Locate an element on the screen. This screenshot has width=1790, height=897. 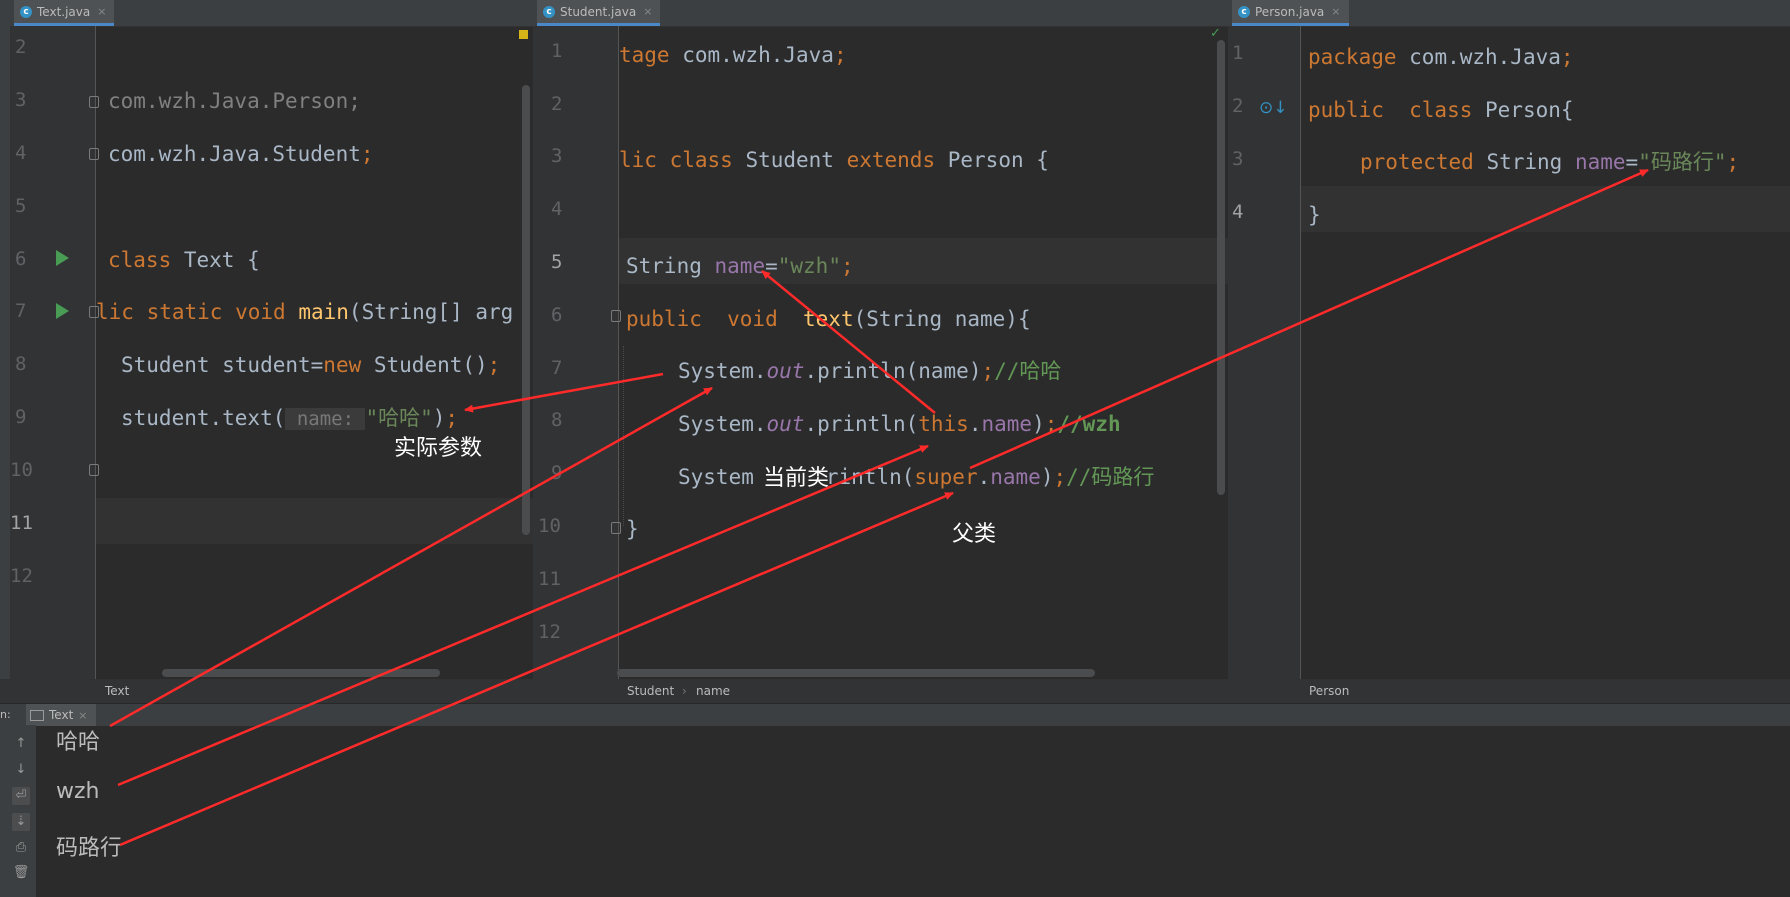
tab-label: Text.java is located at coordinates (64, 11).